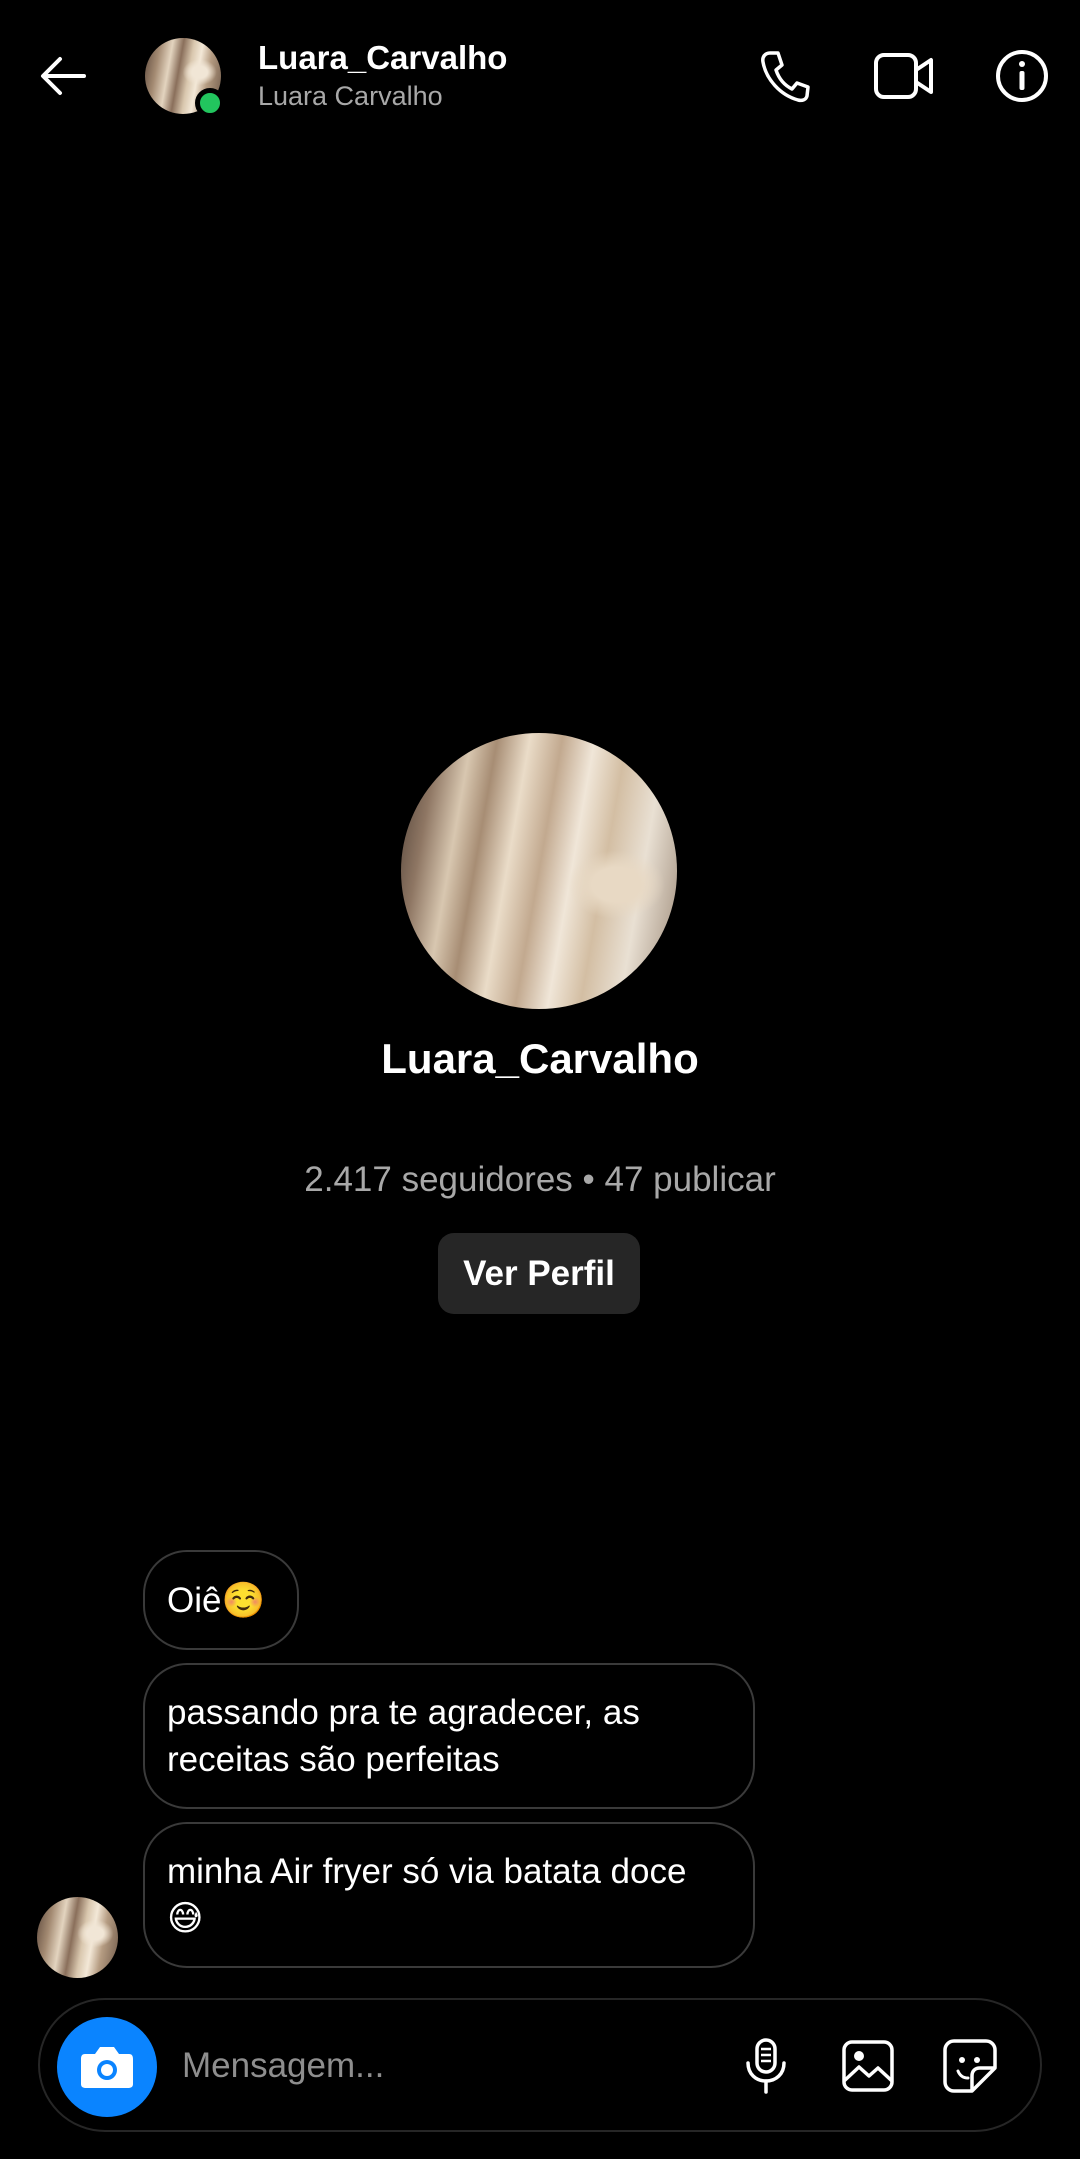  I want to click on sticker-button, so click(970, 2066).